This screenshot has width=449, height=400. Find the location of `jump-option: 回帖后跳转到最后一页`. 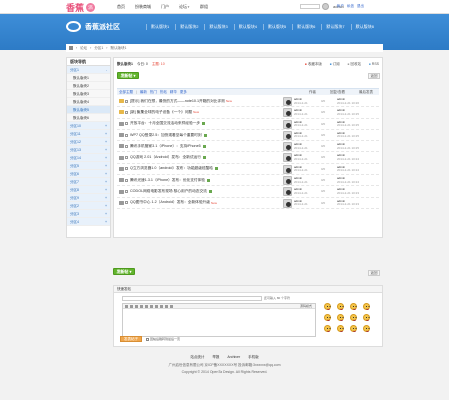

jump-option: 回帖后跳转到最后一页 is located at coordinates (163, 339).